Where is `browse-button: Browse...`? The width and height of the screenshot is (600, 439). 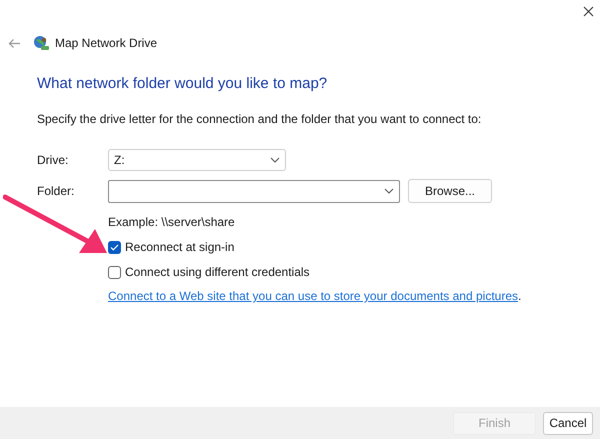 browse-button: Browse... is located at coordinates (450, 191).